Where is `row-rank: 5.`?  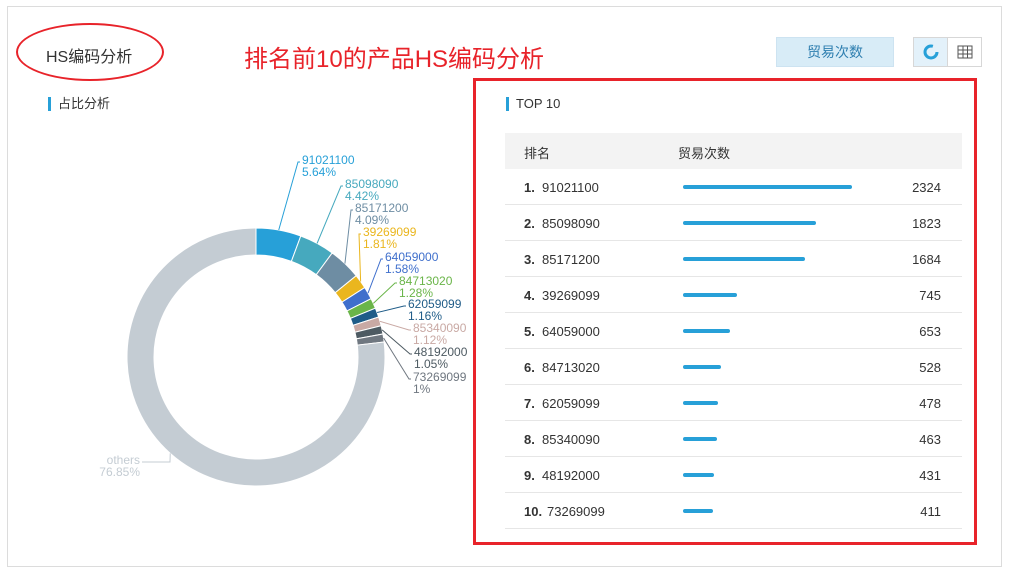
row-rank: 5. is located at coordinates (529, 331).